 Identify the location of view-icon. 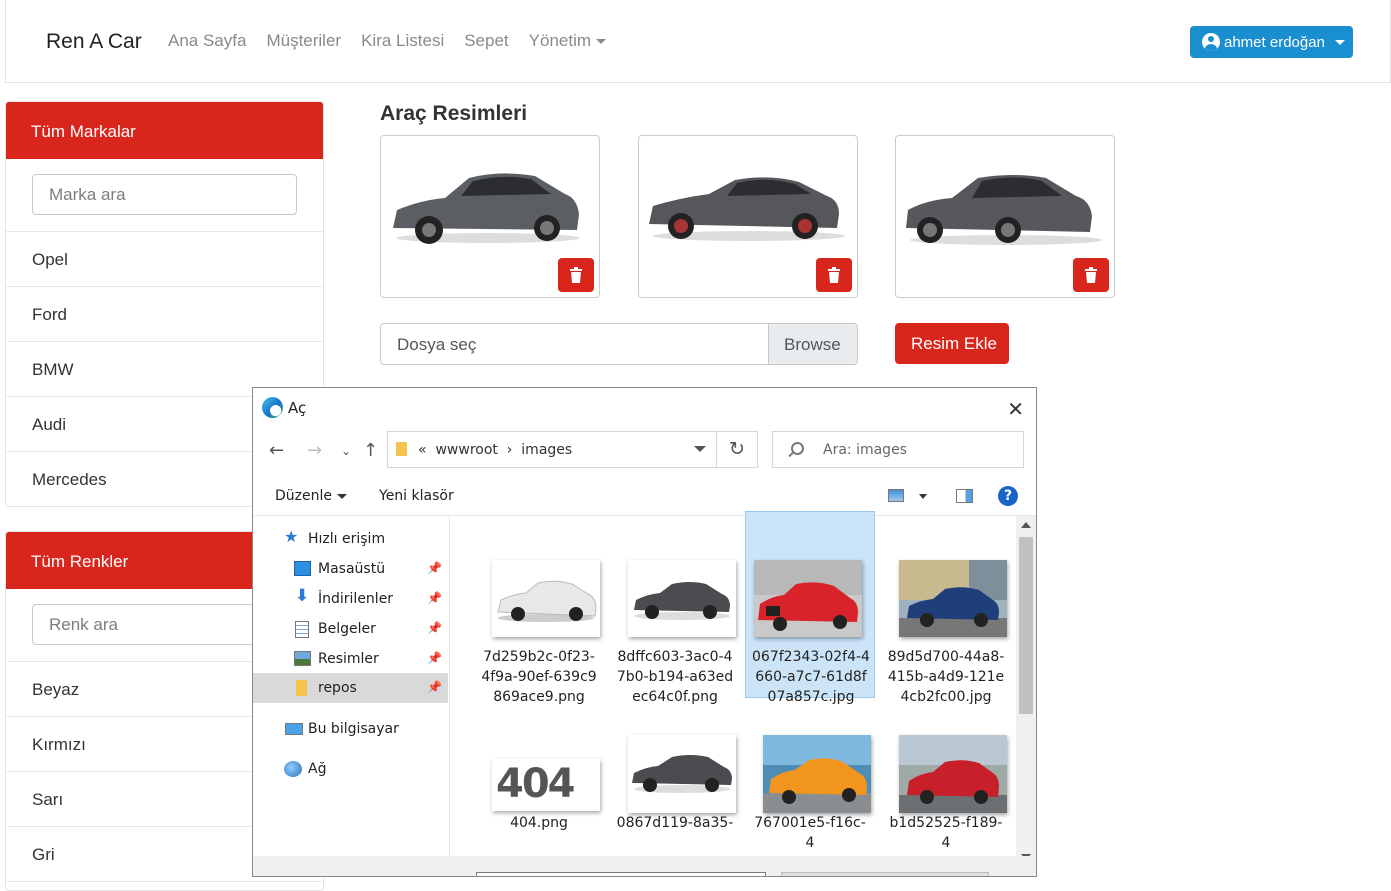
(896, 495).